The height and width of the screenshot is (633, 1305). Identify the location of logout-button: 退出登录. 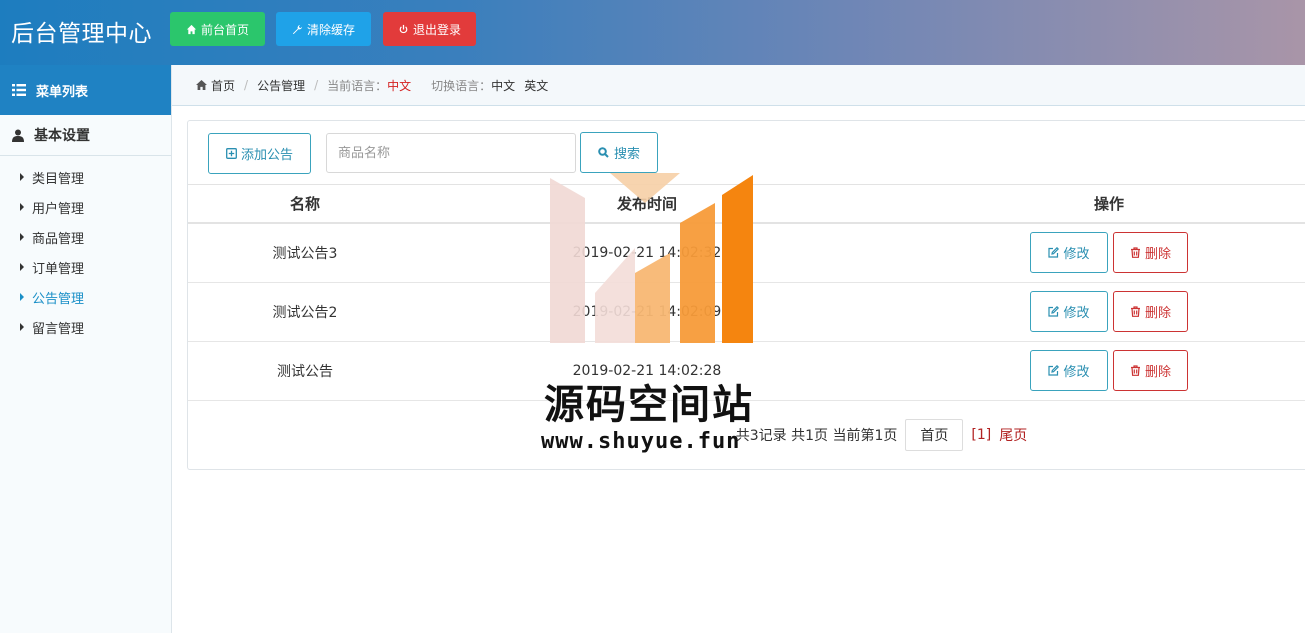
(429, 29).